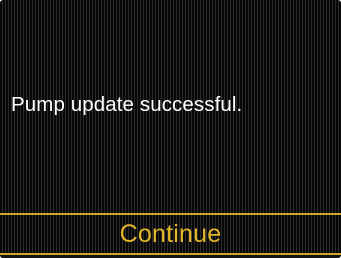 The width and height of the screenshot is (341, 258). Describe the element at coordinates (127, 104) in the screenshot. I see `status-message: Pump update successful.` at that location.